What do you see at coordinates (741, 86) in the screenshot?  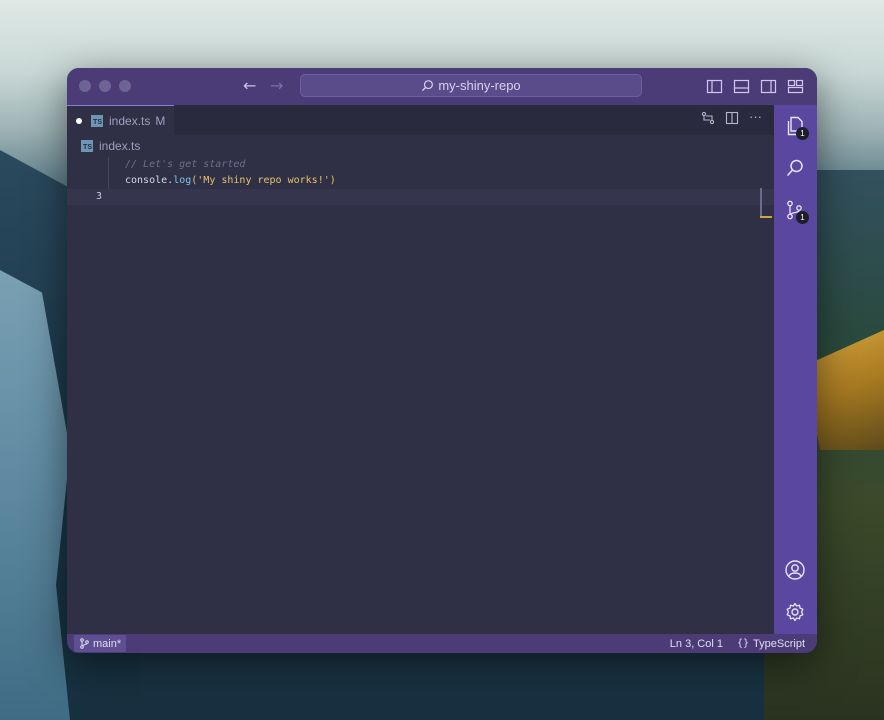 I see `toggle-panel-icon` at bounding box center [741, 86].